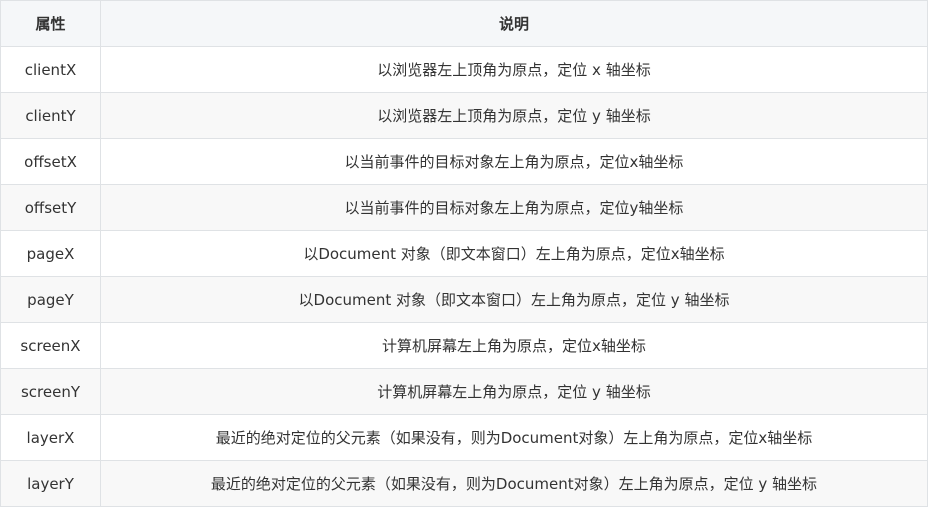 Image resolution: width=928 pixels, height=514 pixels. What do you see at coordinates (514, 161) in the screenshot?
I see `description-cell: 以当前事件的目标对象左上角为原点，定位x轴坐标` at bounding box center [514, 161].